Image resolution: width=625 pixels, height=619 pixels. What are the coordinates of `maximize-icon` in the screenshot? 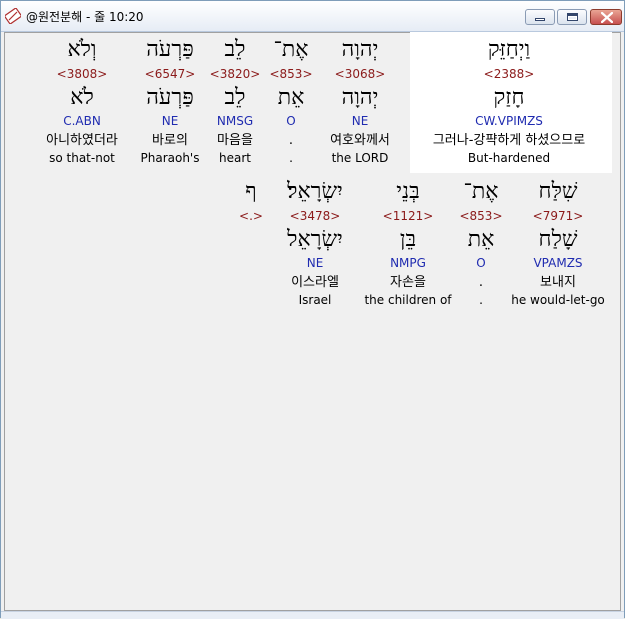 It's located at (572, 17).